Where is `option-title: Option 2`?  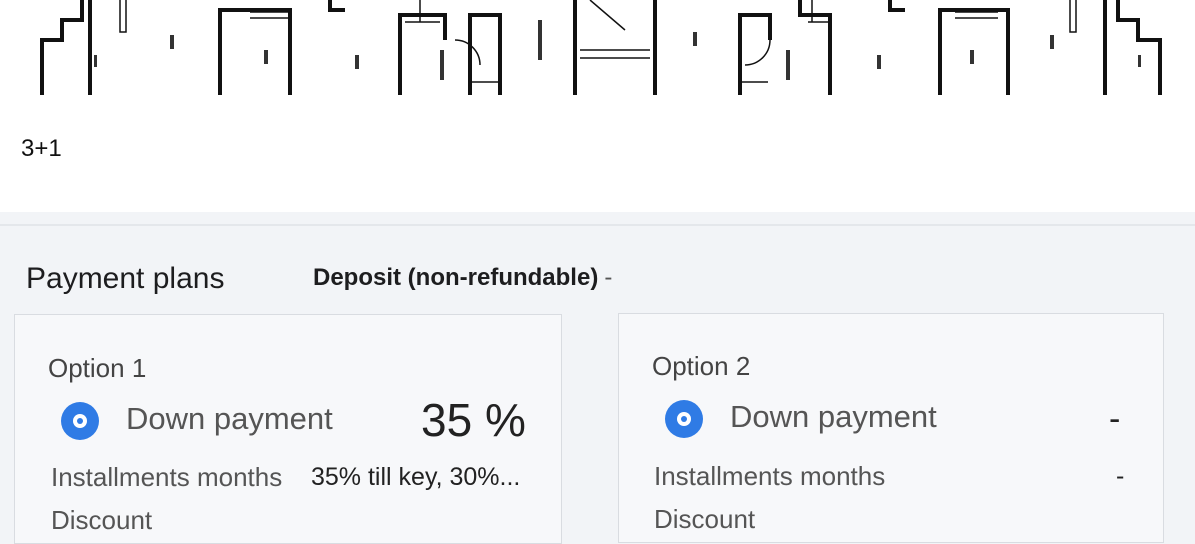 option-title: Option 2 is located at coordinates (701, 366).